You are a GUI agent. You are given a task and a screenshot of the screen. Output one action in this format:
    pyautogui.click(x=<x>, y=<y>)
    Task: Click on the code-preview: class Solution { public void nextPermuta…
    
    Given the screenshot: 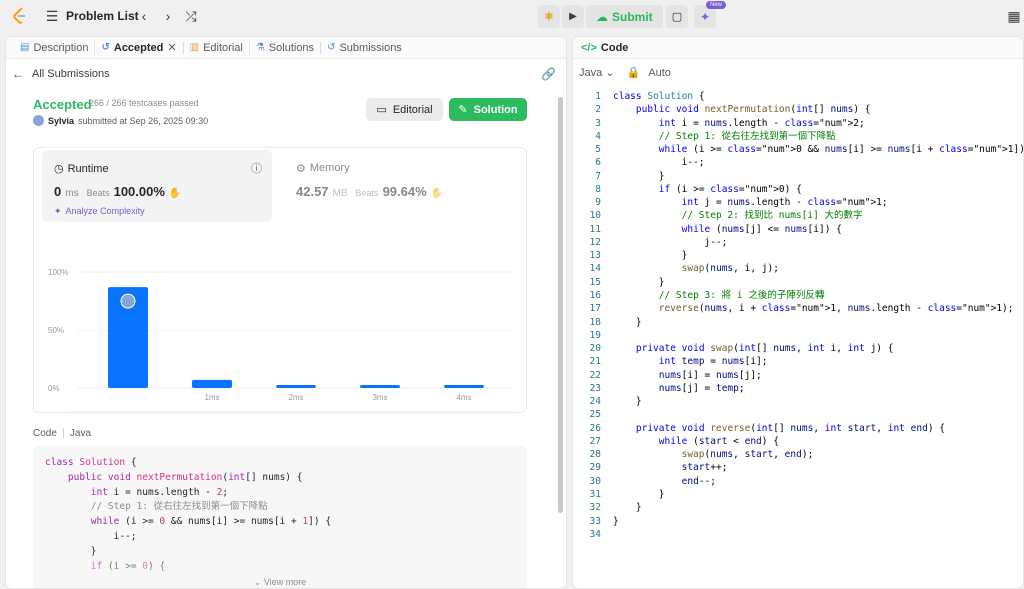 What is the action you would take?
    pyautogui.click(x=280, y=517)
    